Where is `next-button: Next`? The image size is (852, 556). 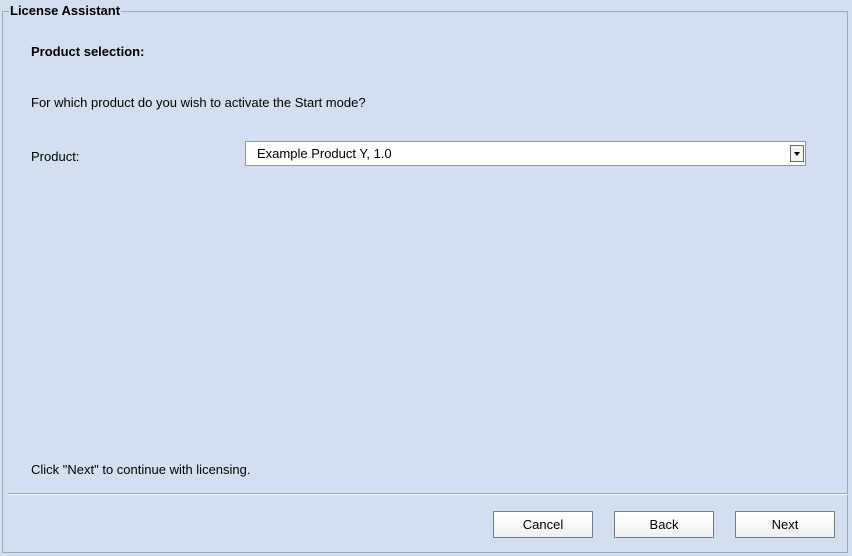 next-button: Next is located at coordinates (785, 524).